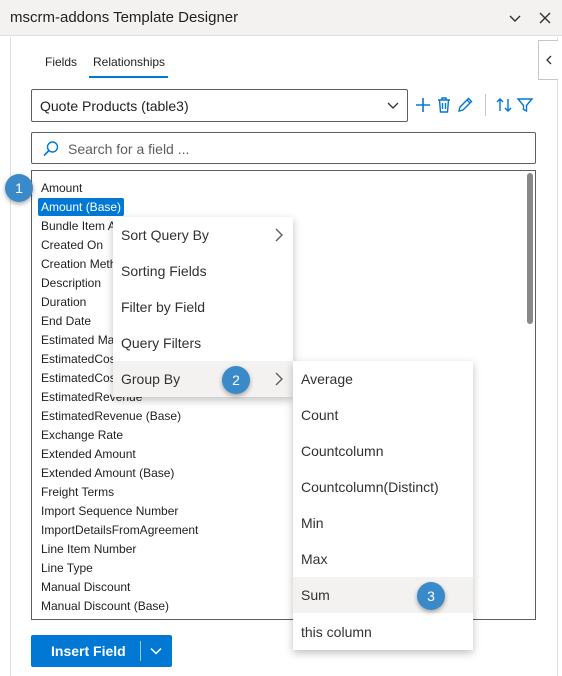 This screenshot has width=562, height=676. I want to click on list-item: Amount, so click(61, 188).